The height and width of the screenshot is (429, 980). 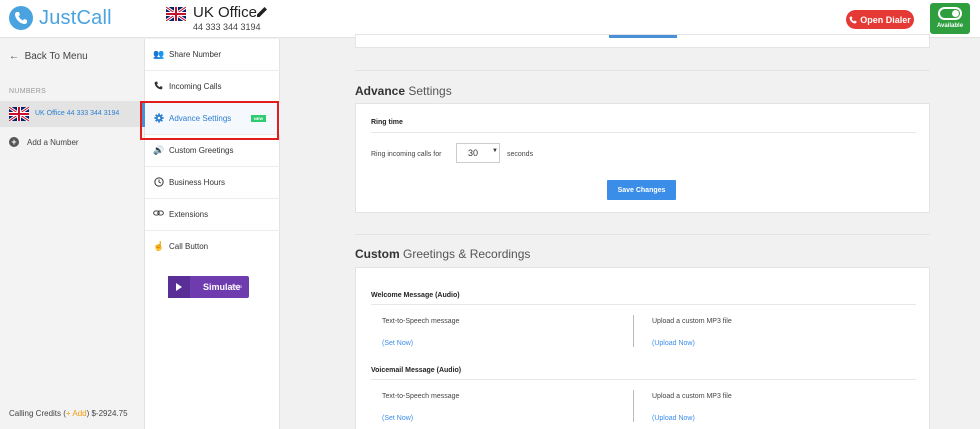 What do you see at coordinates (75, 17) in the screenshot?
I see `logo-text: JustCall` at bounding box center [75, 17].